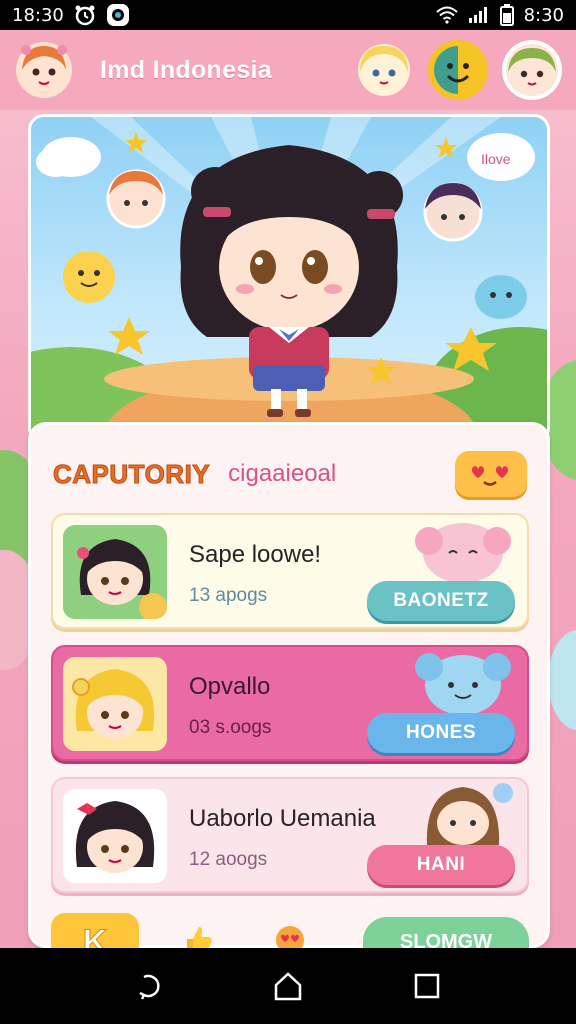 The image size is (576, 1024). Describe the element at coordinates (230, 727) in the screenshot. I see `row-count: 03 s.oogs` at that location.